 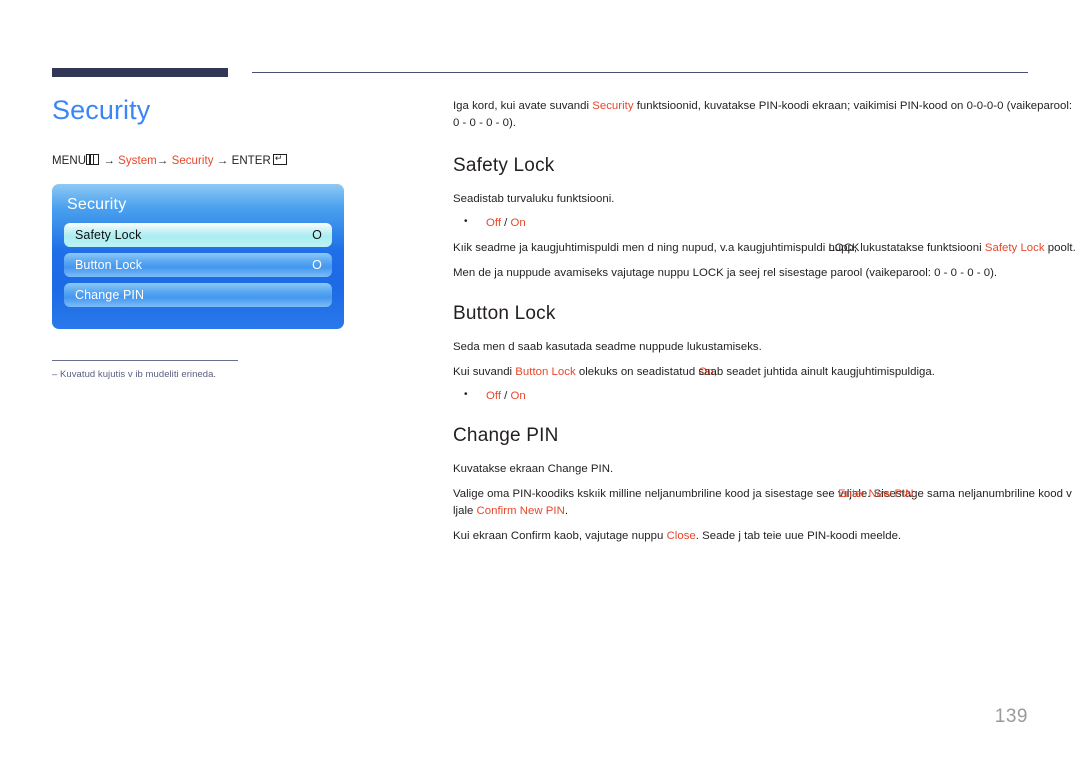 What do you see at coordinates (798, 536) in the screenshot?
I see `change-pin-p3-b: . Seade j tab teie uue PIN-koodi meelde.` at bounding box center [798, 536].